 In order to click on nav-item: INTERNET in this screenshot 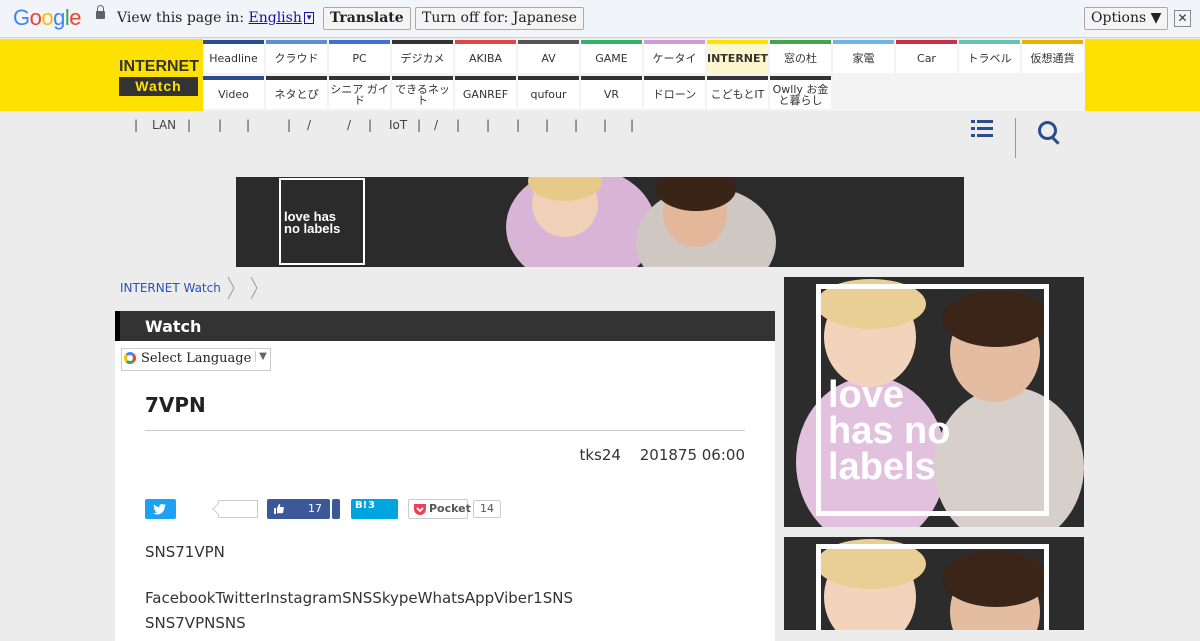, I will do `click(737, 56)`.